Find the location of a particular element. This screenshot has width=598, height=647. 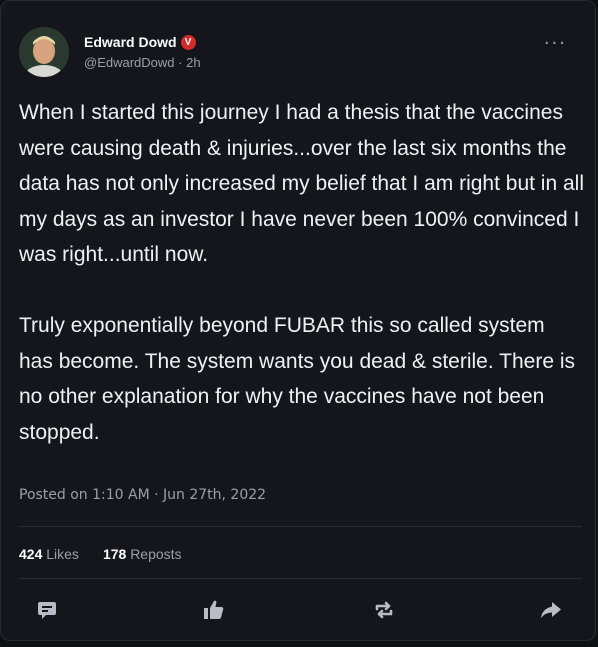

likes-label: Likes is located at coordinates (62, 554).